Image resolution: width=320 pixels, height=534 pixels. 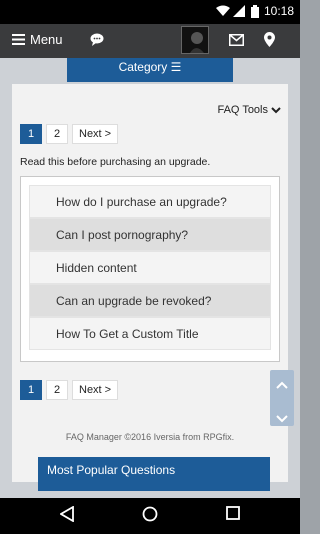 What do you see at coordinates (150, 234) in the screenshot?
I see `faq-question-item: Can I post pornography?` at bounding box center [150, 234].